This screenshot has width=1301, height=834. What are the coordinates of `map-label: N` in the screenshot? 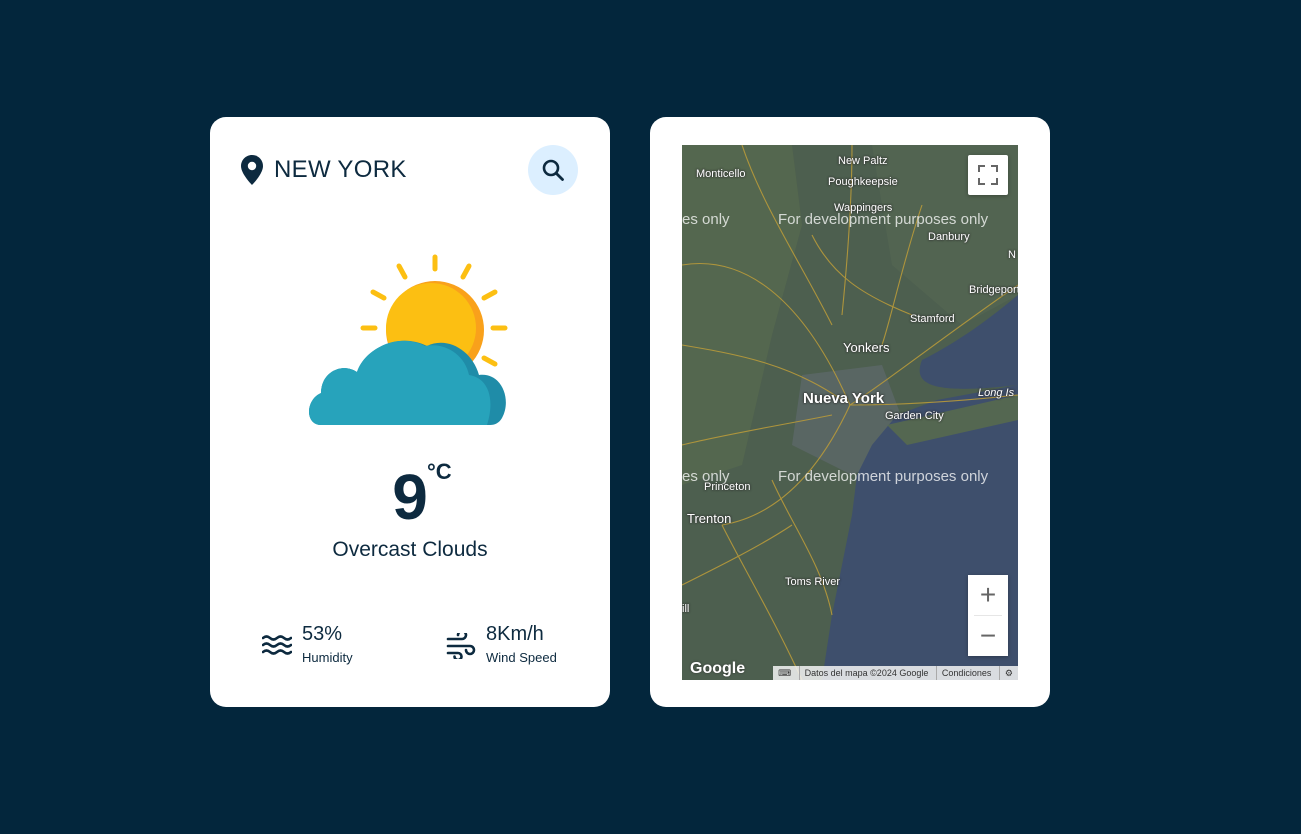 It's located at (1012, 255).